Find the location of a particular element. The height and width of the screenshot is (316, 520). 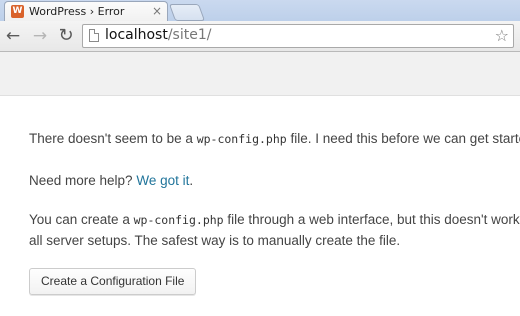

browser-tab: W WordPress › Error × is located at coordinates (86, 11).